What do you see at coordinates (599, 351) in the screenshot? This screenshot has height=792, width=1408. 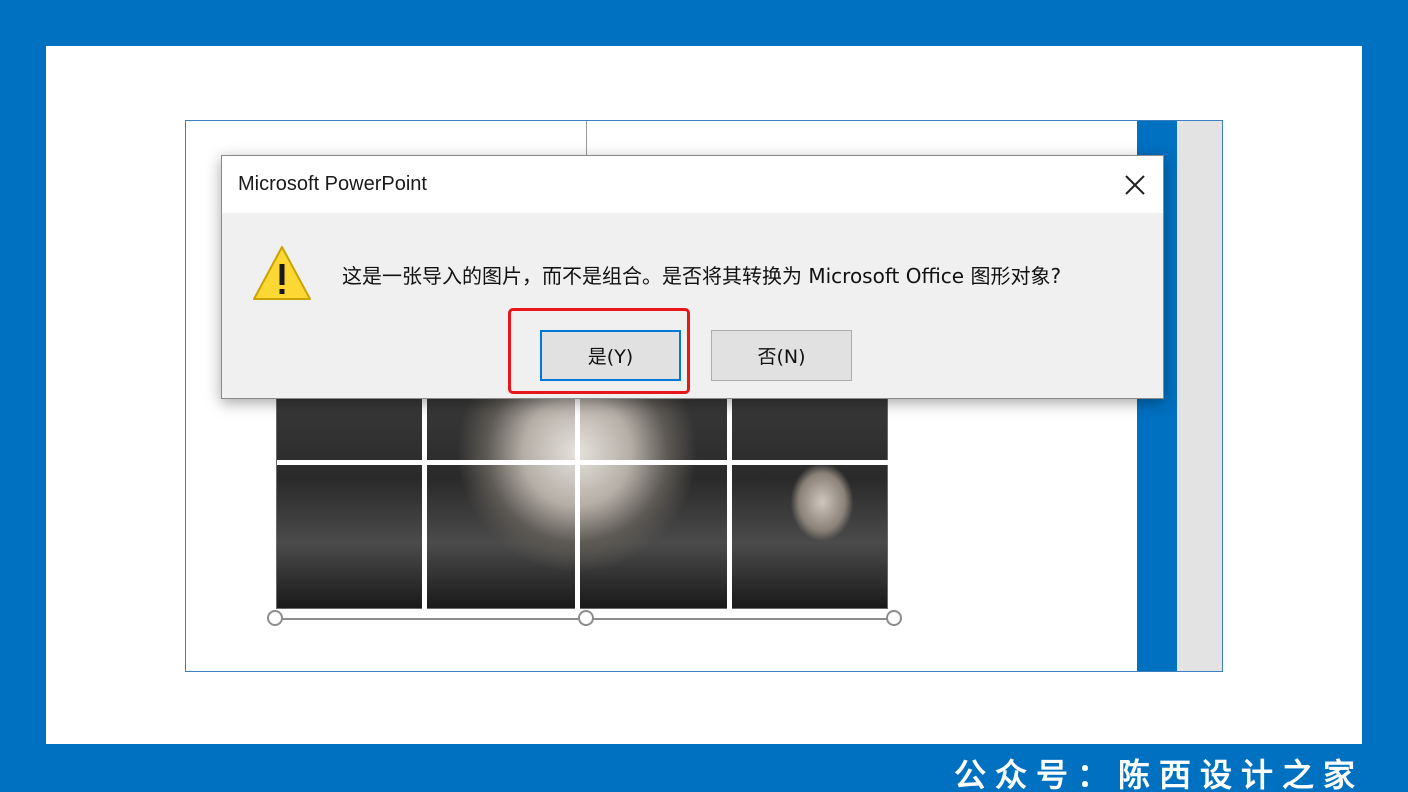 I see `yes-button-highlight` at bounding box center [599, 351].